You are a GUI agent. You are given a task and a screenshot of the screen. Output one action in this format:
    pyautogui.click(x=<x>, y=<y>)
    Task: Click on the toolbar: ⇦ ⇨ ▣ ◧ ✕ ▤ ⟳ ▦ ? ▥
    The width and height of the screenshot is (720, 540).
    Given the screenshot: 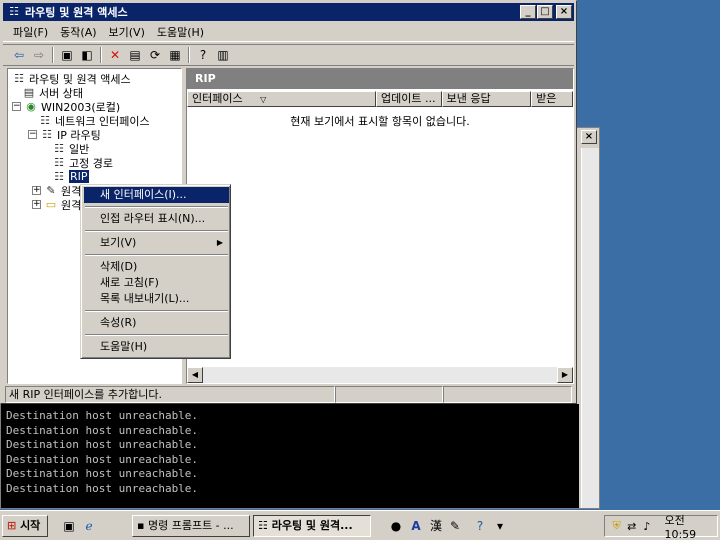 What is the action you would take?
    pyautogui.click(x=288, y=55)
    